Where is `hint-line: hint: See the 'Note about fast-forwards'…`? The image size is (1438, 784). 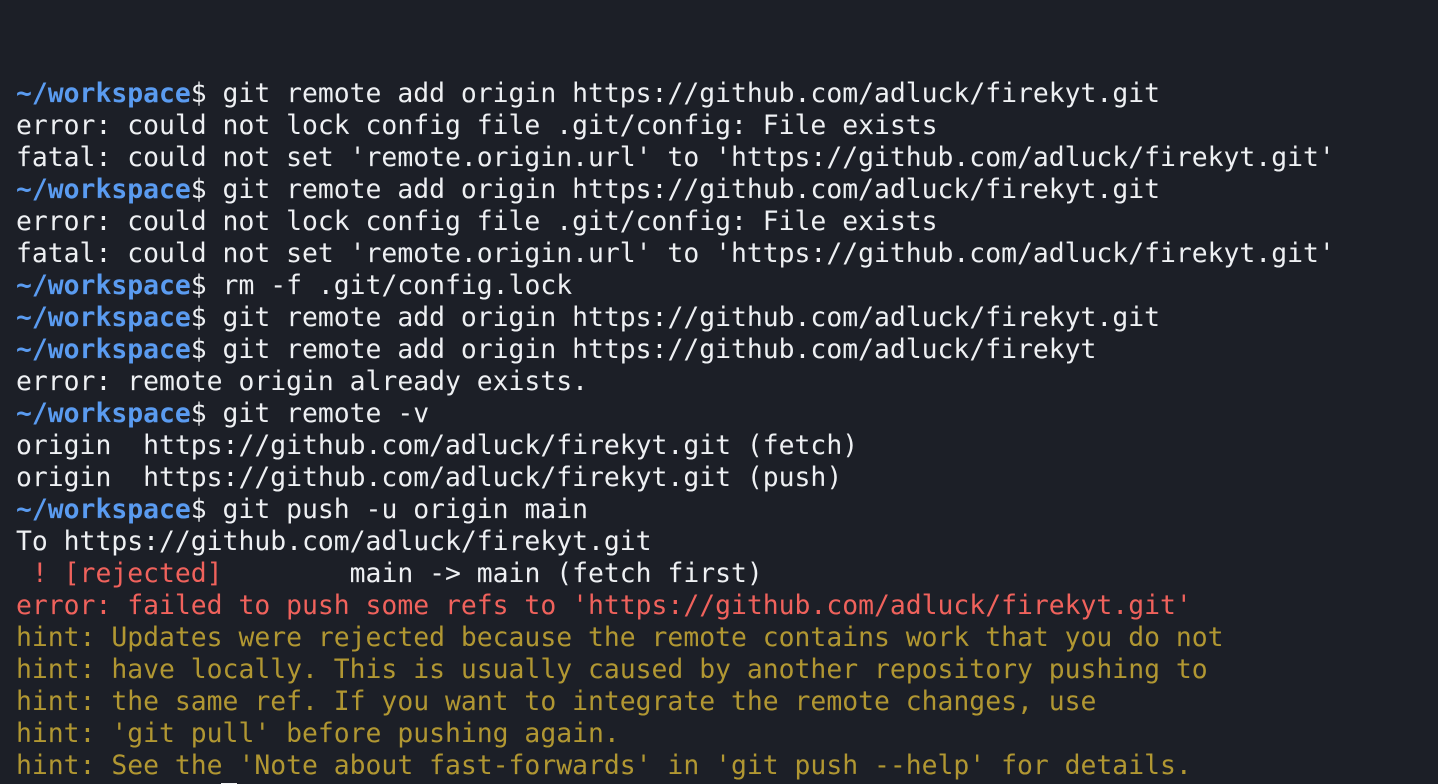
hint-line: hint: See the 'Note about fast-forwards'… is located at coordinates (727, 766).